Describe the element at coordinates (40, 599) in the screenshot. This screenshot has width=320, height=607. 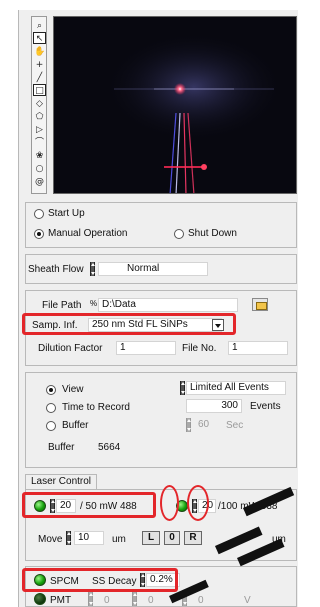
I see `pmt-led` at that location.